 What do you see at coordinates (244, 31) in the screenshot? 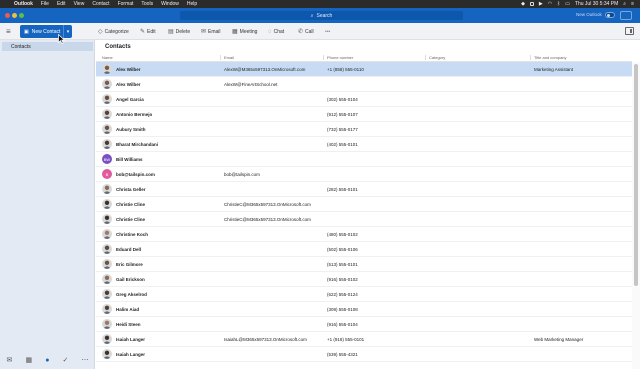
I see `meeting-button: ▦ Meeting` at bounding box center [244, 31].